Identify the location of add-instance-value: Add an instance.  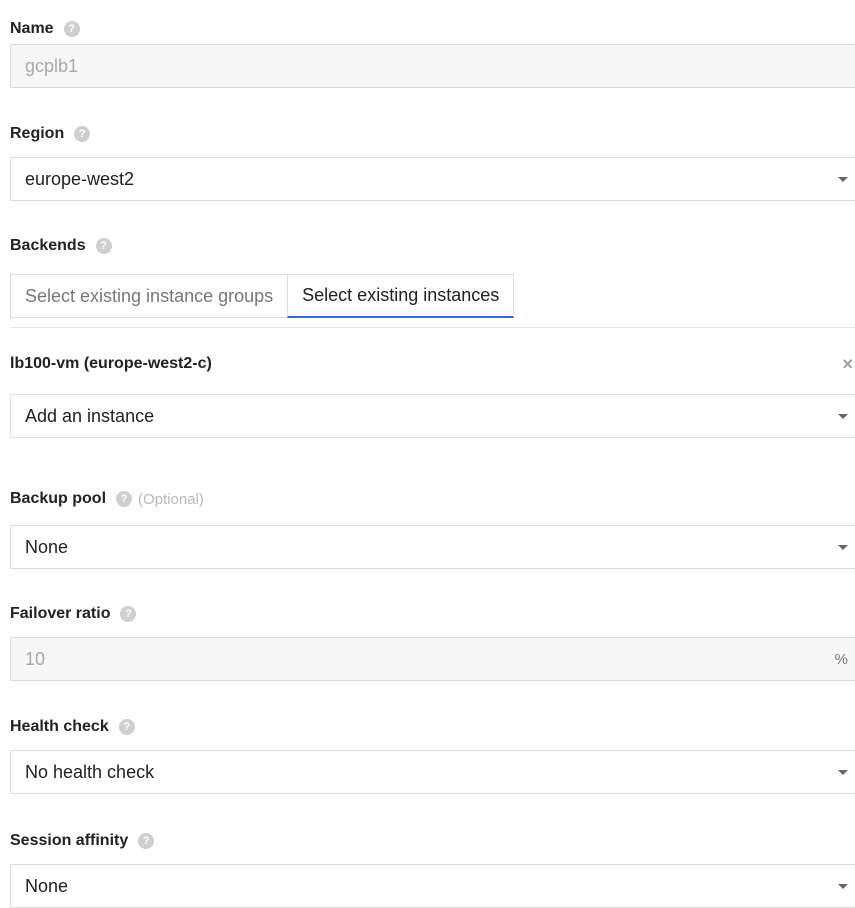
(90, 415).